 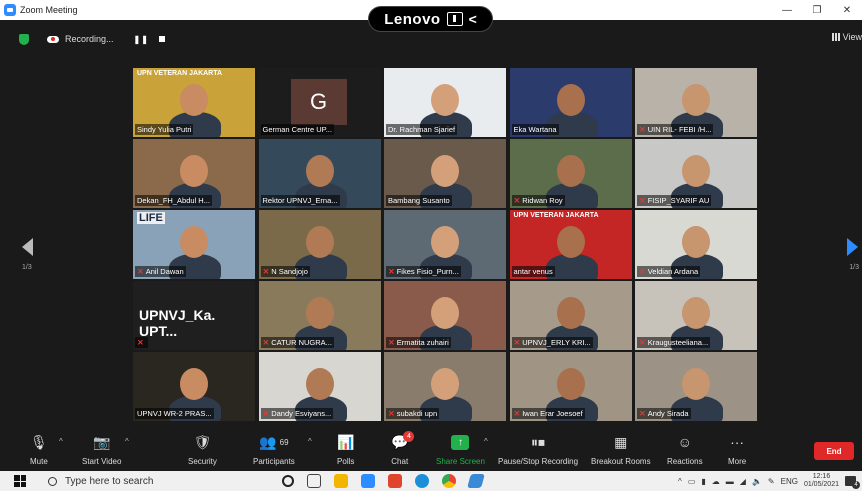 I want to click on participant-tile: ⨯ subakdi upn, so click(x=445, y=386).